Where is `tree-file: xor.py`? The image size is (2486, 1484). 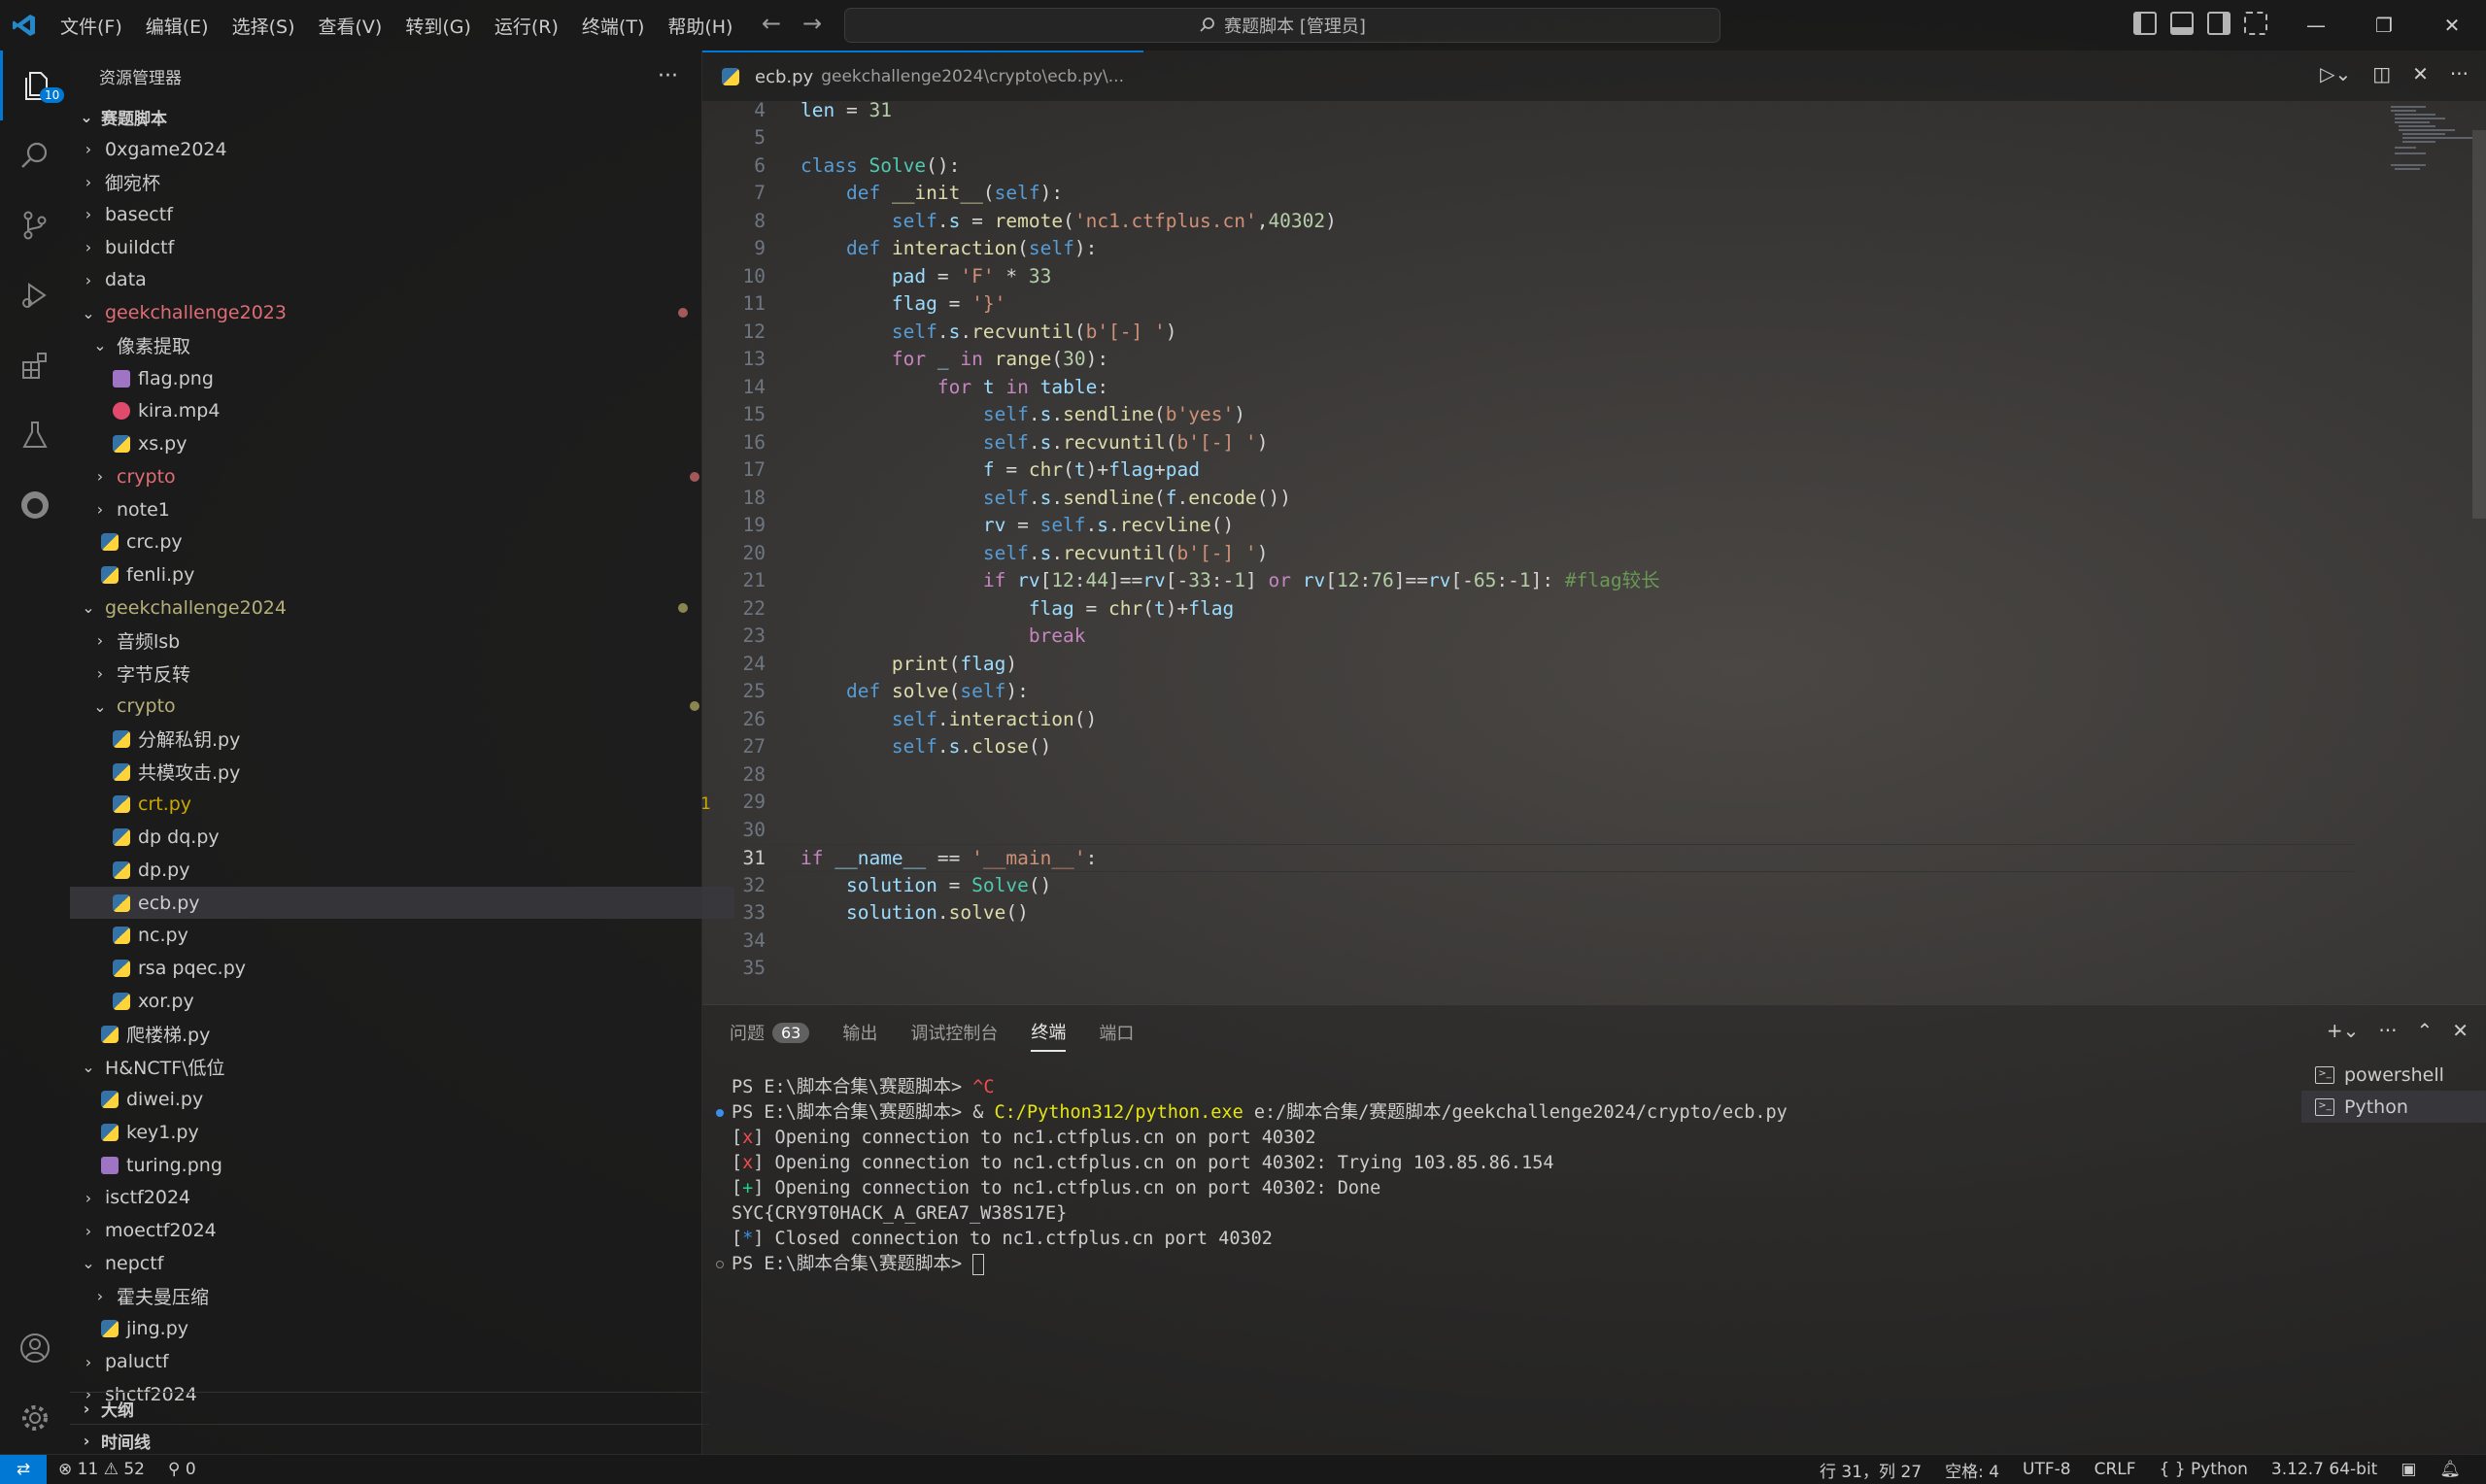
tree-file: xor.py is located at coordinates (402, 1001).